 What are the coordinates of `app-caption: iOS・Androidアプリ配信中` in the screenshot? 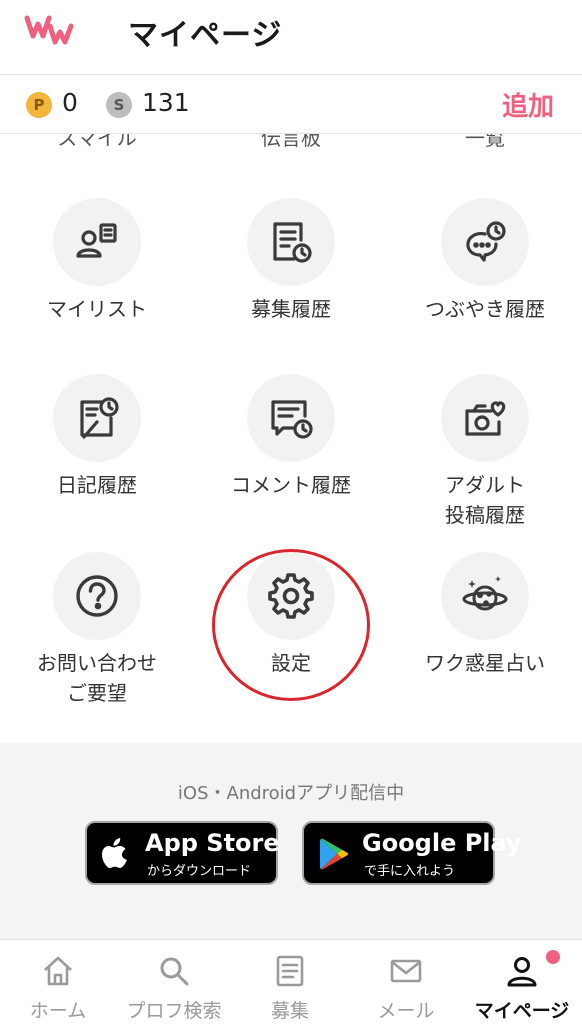 It's located at (291, 793).